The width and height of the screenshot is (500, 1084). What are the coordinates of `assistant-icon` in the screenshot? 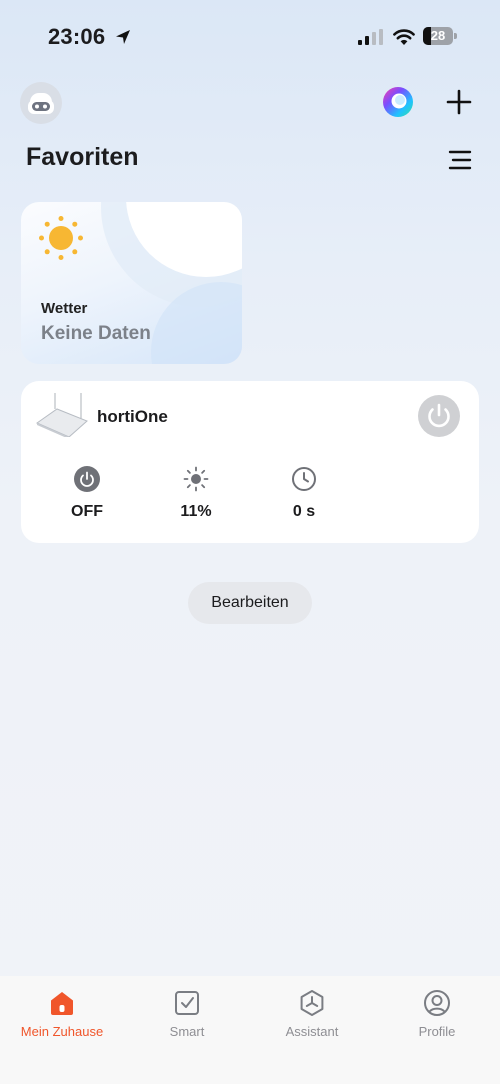 It's located at (312, 1003).